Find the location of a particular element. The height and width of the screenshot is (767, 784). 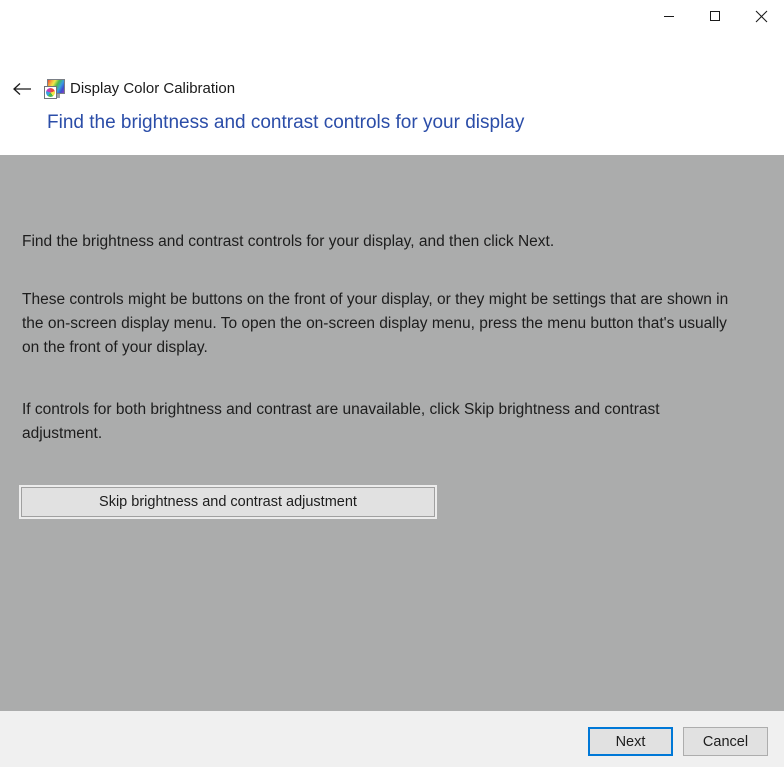

display-color-calibration-icon is located at coordinates (54, 89).